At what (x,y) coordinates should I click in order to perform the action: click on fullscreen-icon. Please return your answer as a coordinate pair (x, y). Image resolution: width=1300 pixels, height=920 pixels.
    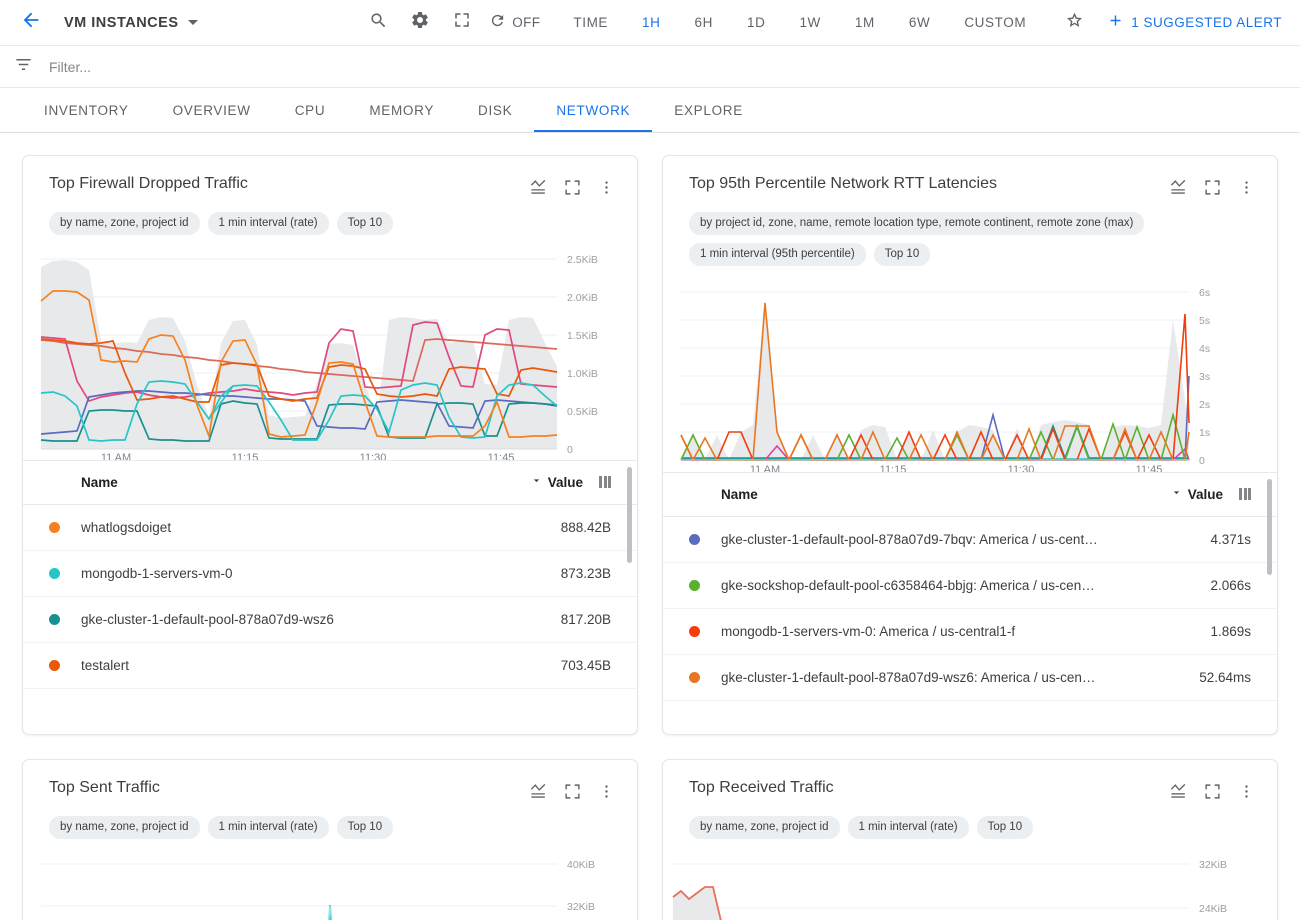
    Looking at the image, I should click on (462, 22).